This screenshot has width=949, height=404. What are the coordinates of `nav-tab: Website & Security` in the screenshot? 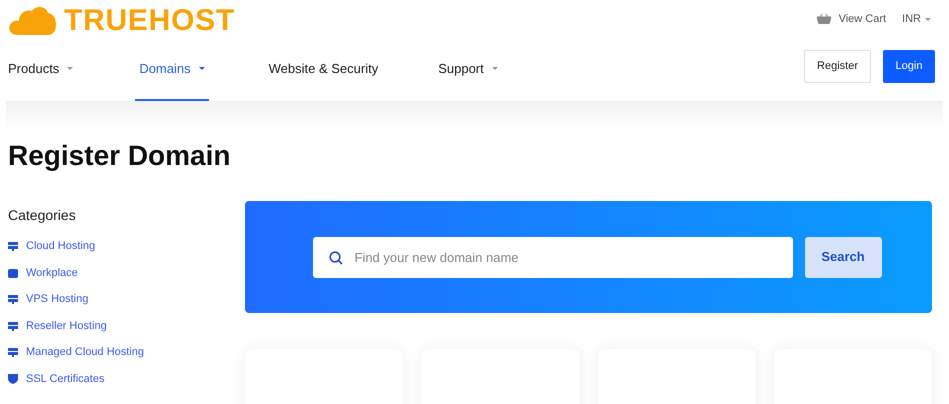 It's located at (323, 69).